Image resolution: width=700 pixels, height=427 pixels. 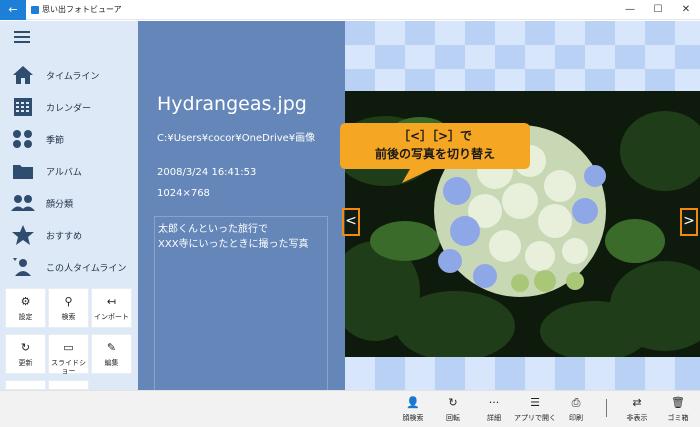 What do you see at coordinates (207, 172) in the screenshot?
I see `photo-date: 2008/3/24 16:41:53` at bounding box center [207, 172].